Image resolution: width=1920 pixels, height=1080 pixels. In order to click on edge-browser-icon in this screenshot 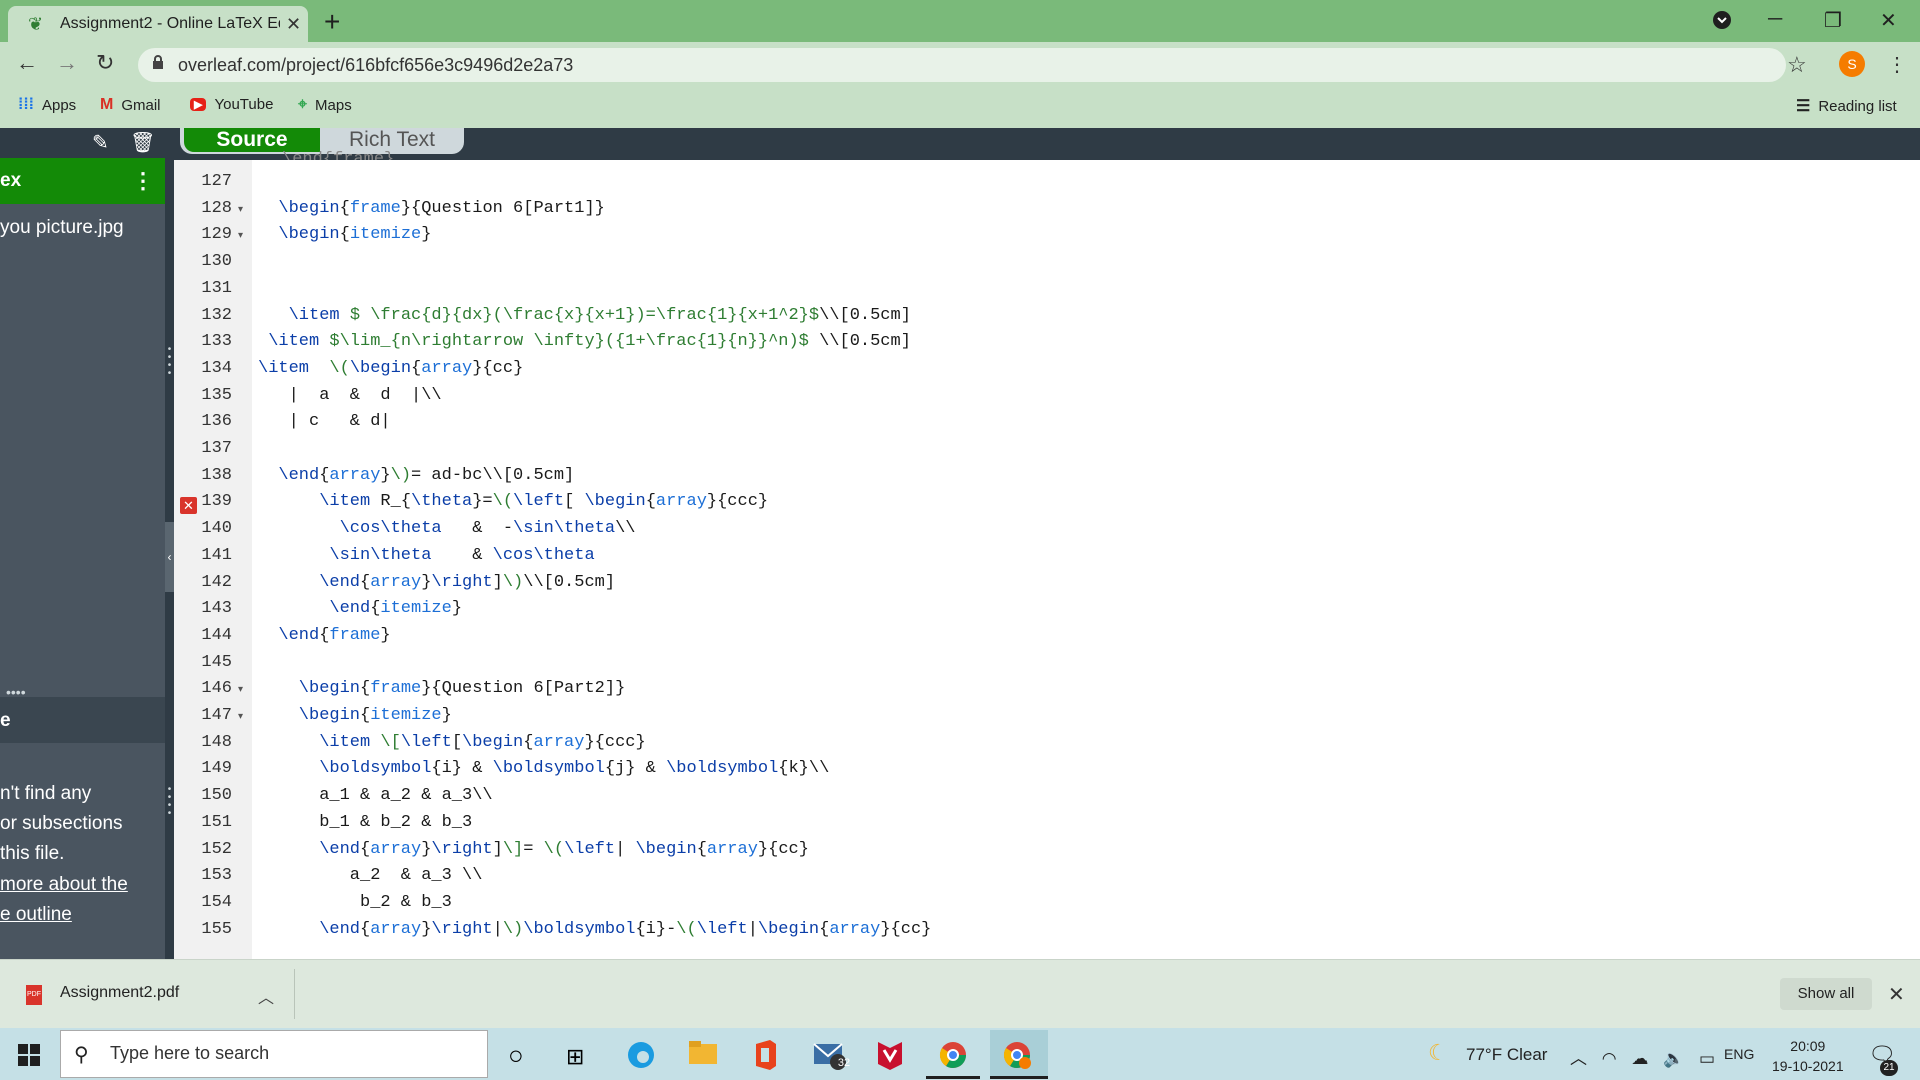, I will do `click(641, 1058)`.